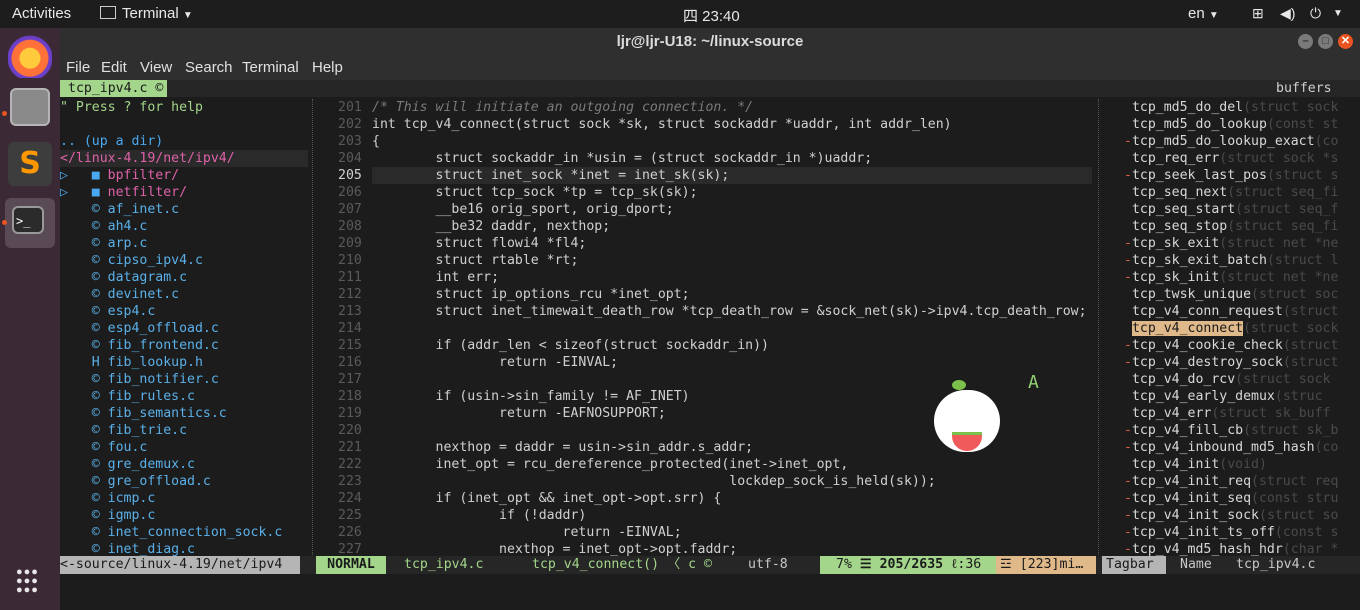 The image size is (1360, 610). What do you see at coordinates (1338, 13) in the screenshot?
I see `chevron-down-icon: ▼` at bounding box center [1338, 13].